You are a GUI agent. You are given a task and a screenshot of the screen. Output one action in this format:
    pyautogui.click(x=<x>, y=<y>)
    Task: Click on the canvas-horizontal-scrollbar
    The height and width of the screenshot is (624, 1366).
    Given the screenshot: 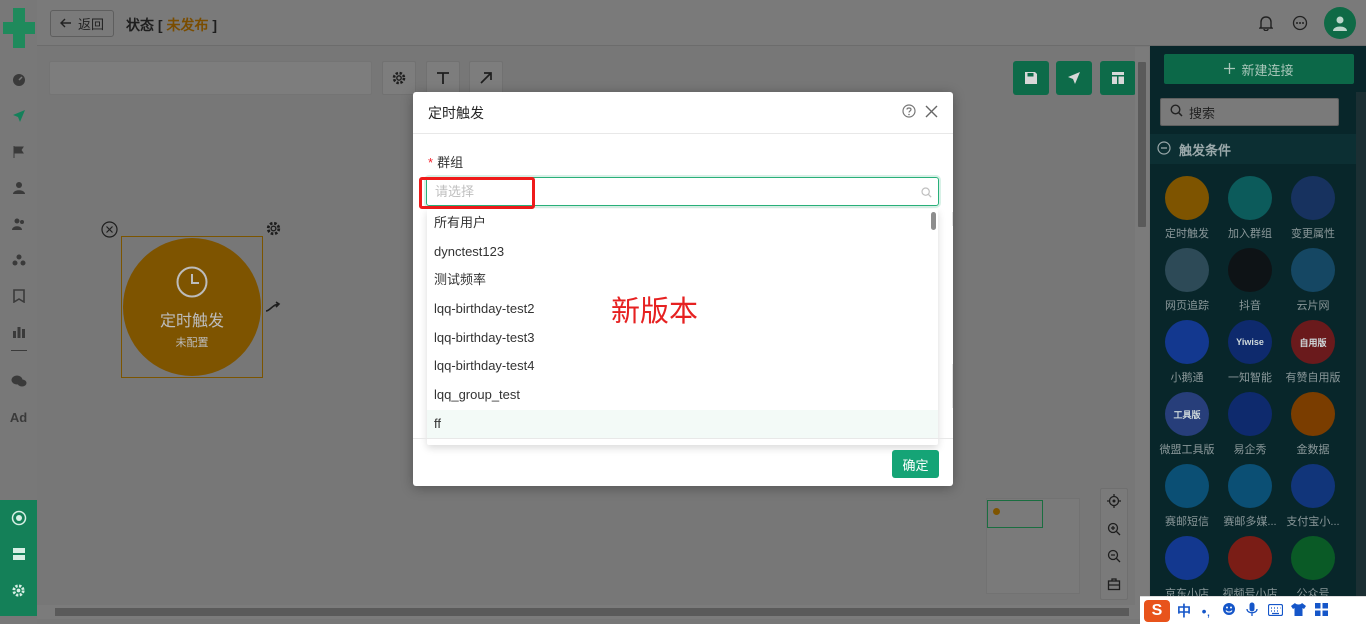 What is the action you would take?
    pyautogui.click(x=593, y=612)
    